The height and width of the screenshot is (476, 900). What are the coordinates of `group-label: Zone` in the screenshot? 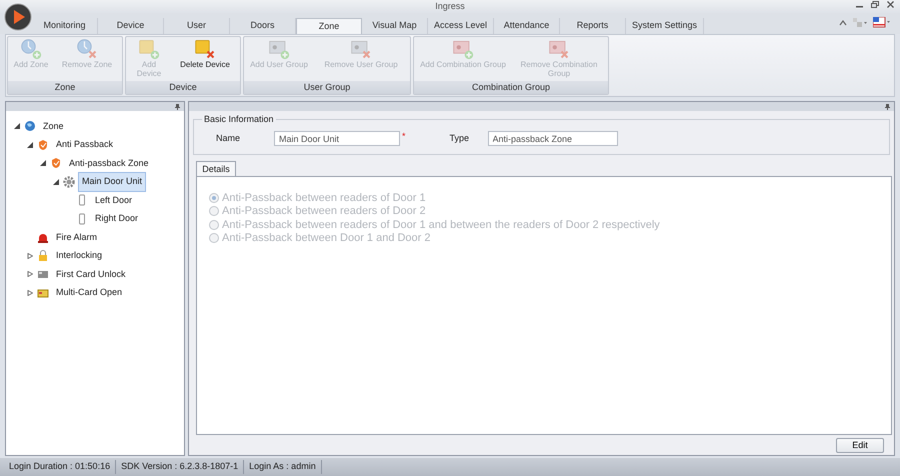 It's located at (65, 87).